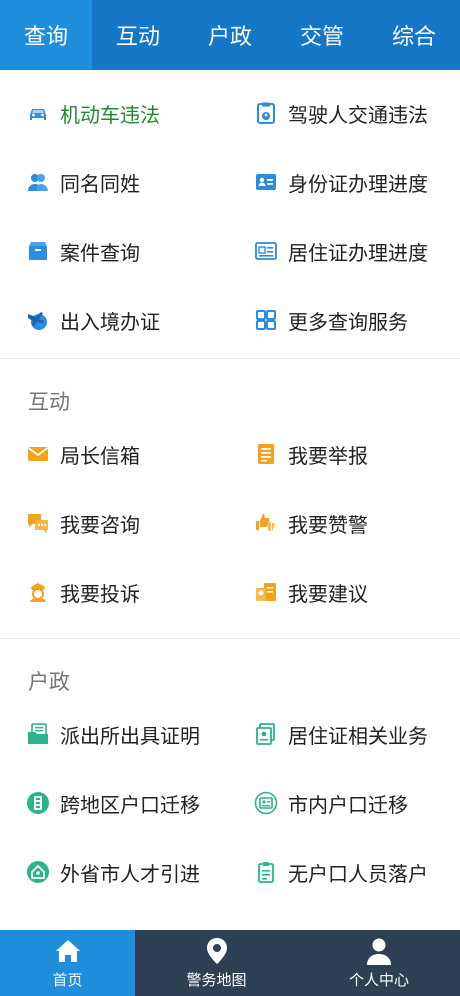  What do you see at coordinates (358, 114) in the screenshot?
I see `query-item-label: 驾驶人交通违法` at bounding box center [358, 114].